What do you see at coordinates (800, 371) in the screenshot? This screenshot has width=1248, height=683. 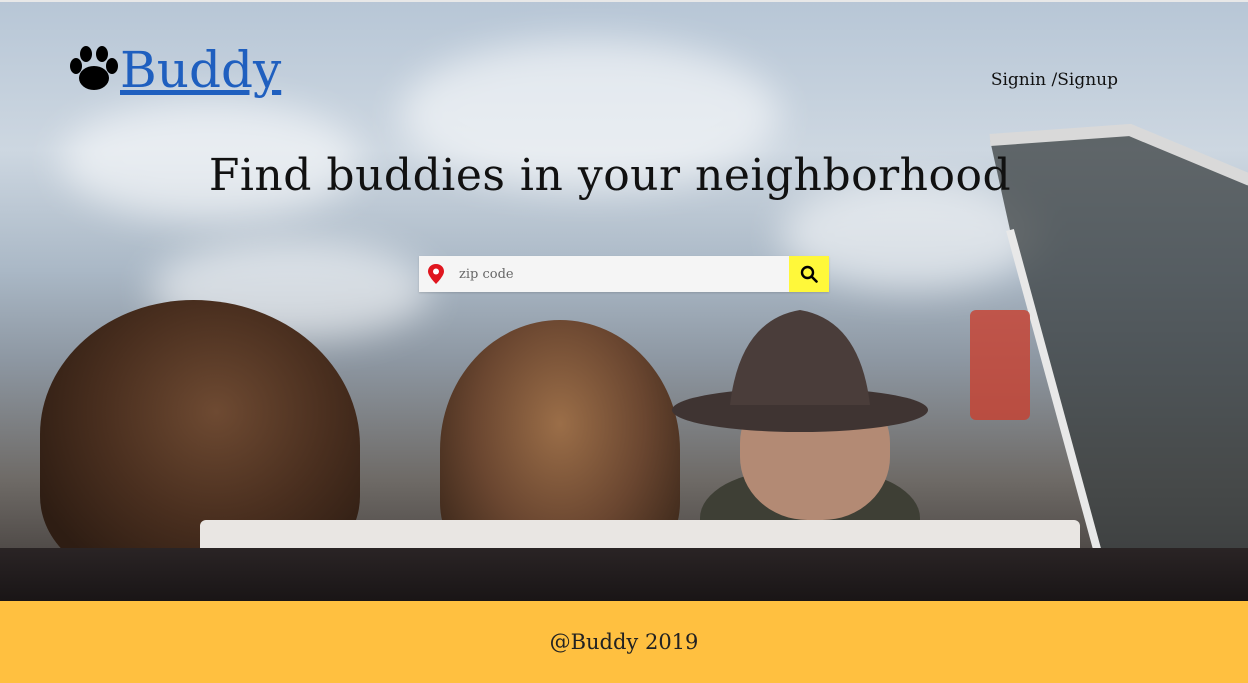 I see `hat` at bounding box center [800, 371].